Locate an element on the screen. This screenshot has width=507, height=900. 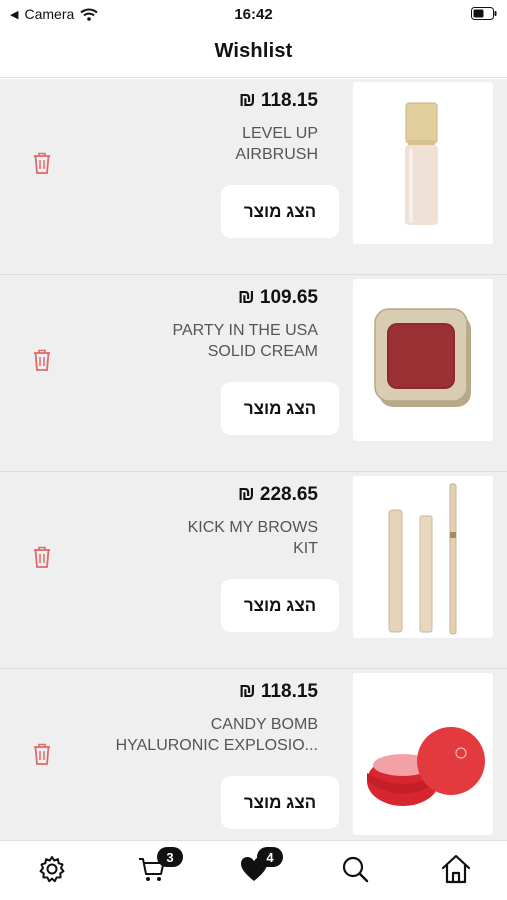
cart-count-badge: 3 is located at coordinates (170, 857).